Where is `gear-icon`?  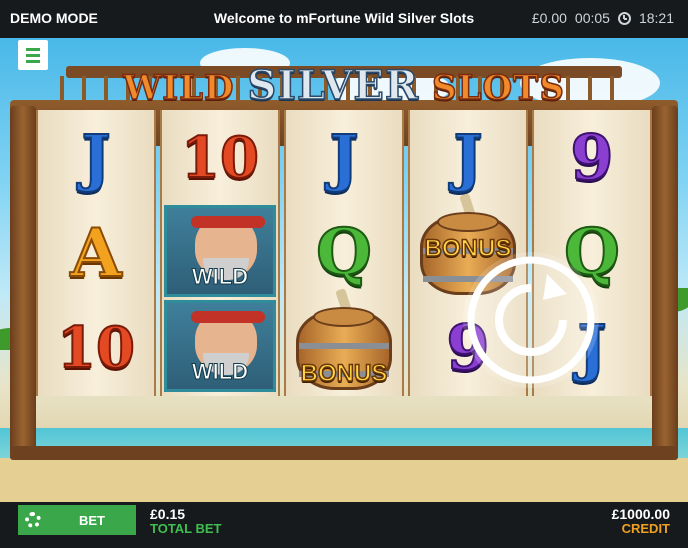
gear-icon is located at coordinates (33, 520).